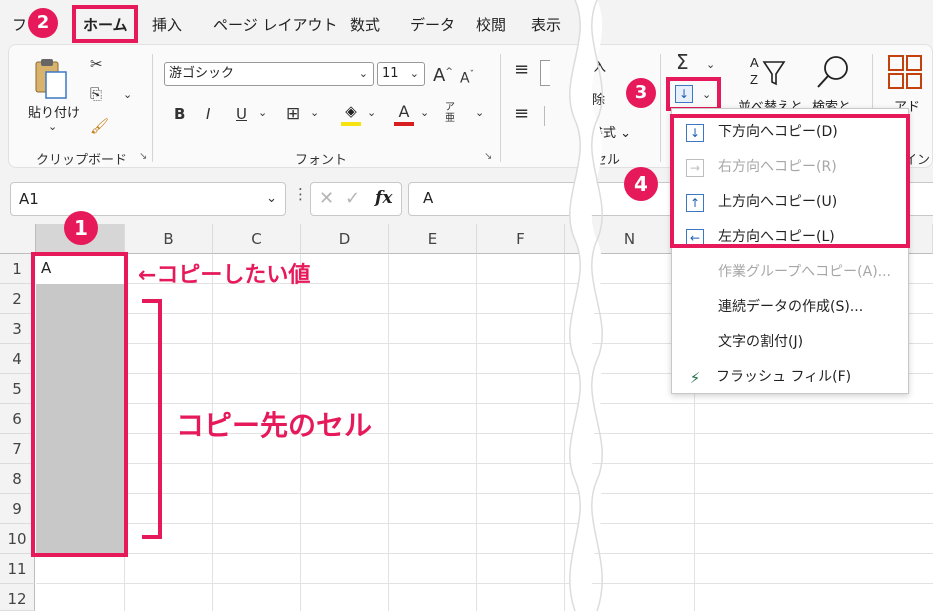  I want to click on phonetic-icon: ア亜, so click(450, 113).